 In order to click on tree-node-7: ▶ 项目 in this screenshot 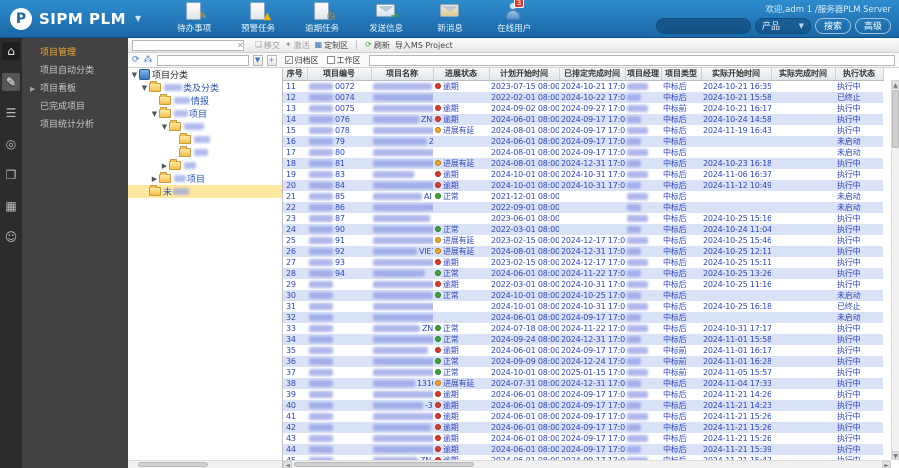, I will do `click(205, 178)`.